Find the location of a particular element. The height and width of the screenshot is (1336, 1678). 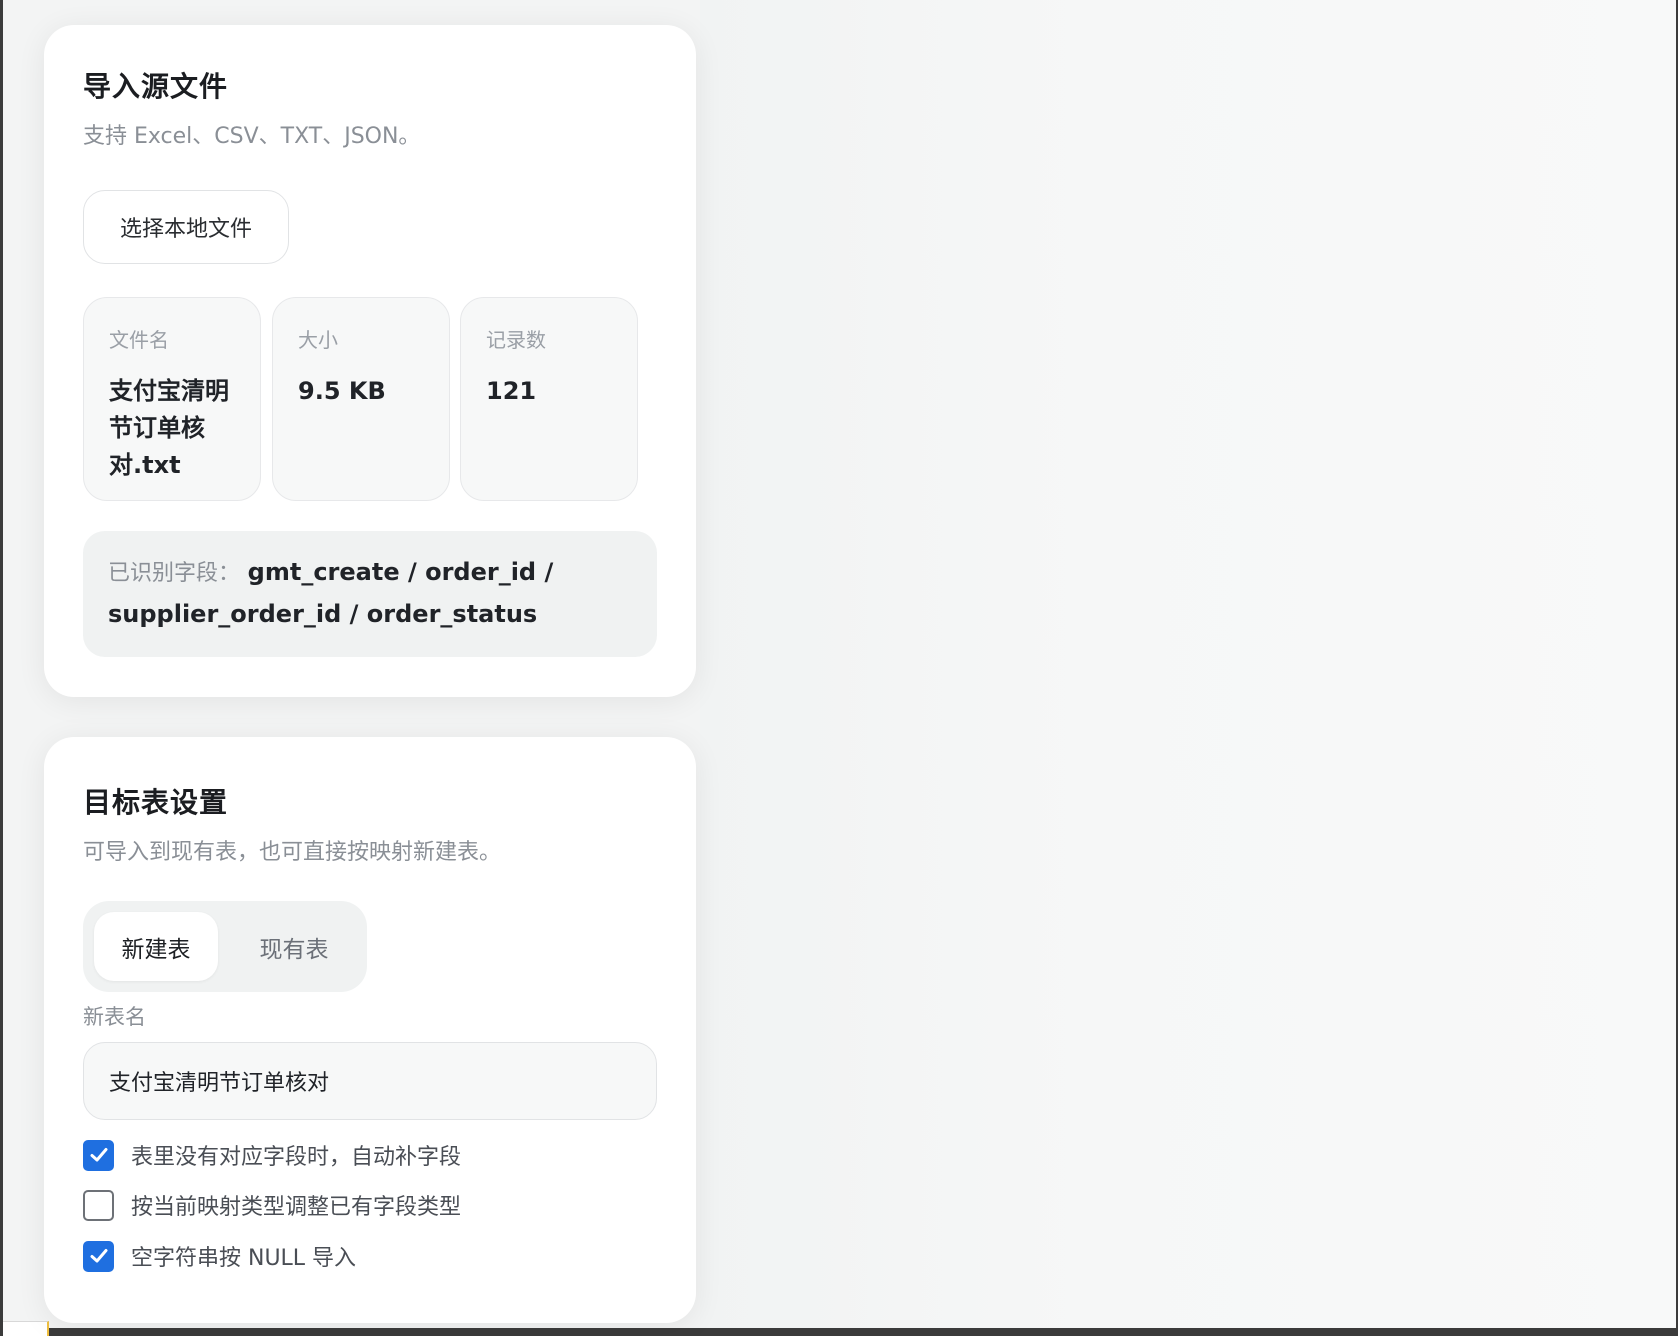

new-table-name-label: 新表名 is located at coordinates (114, 1017).